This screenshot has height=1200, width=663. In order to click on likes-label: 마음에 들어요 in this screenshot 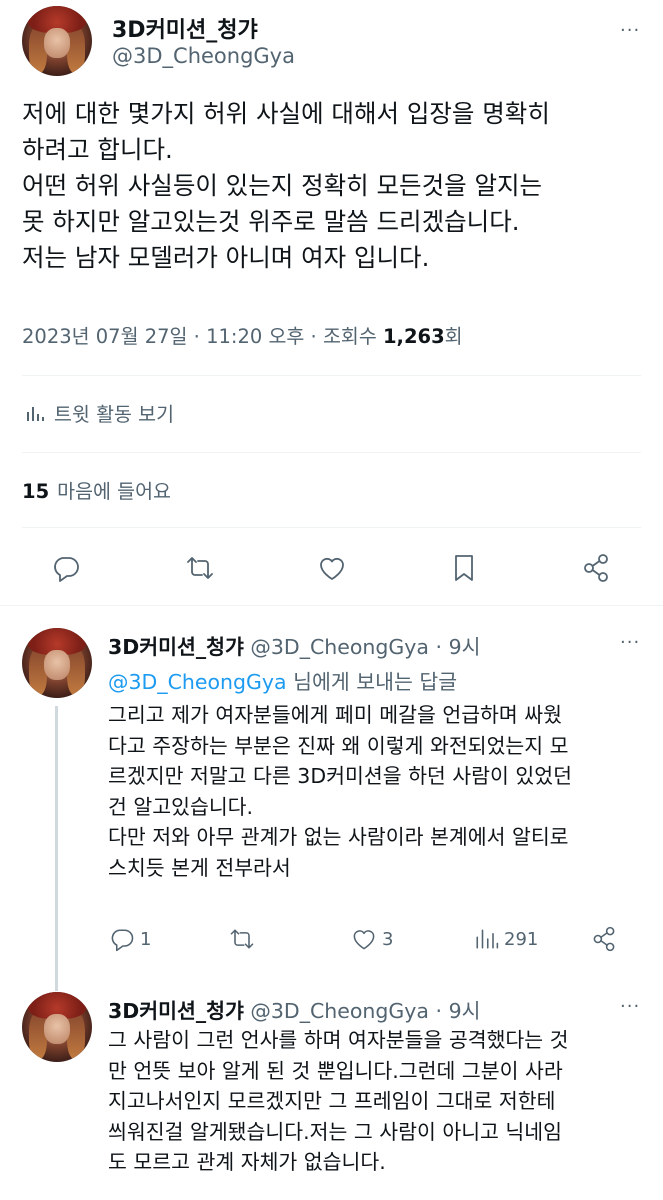, I will do `click(114, 491)`.